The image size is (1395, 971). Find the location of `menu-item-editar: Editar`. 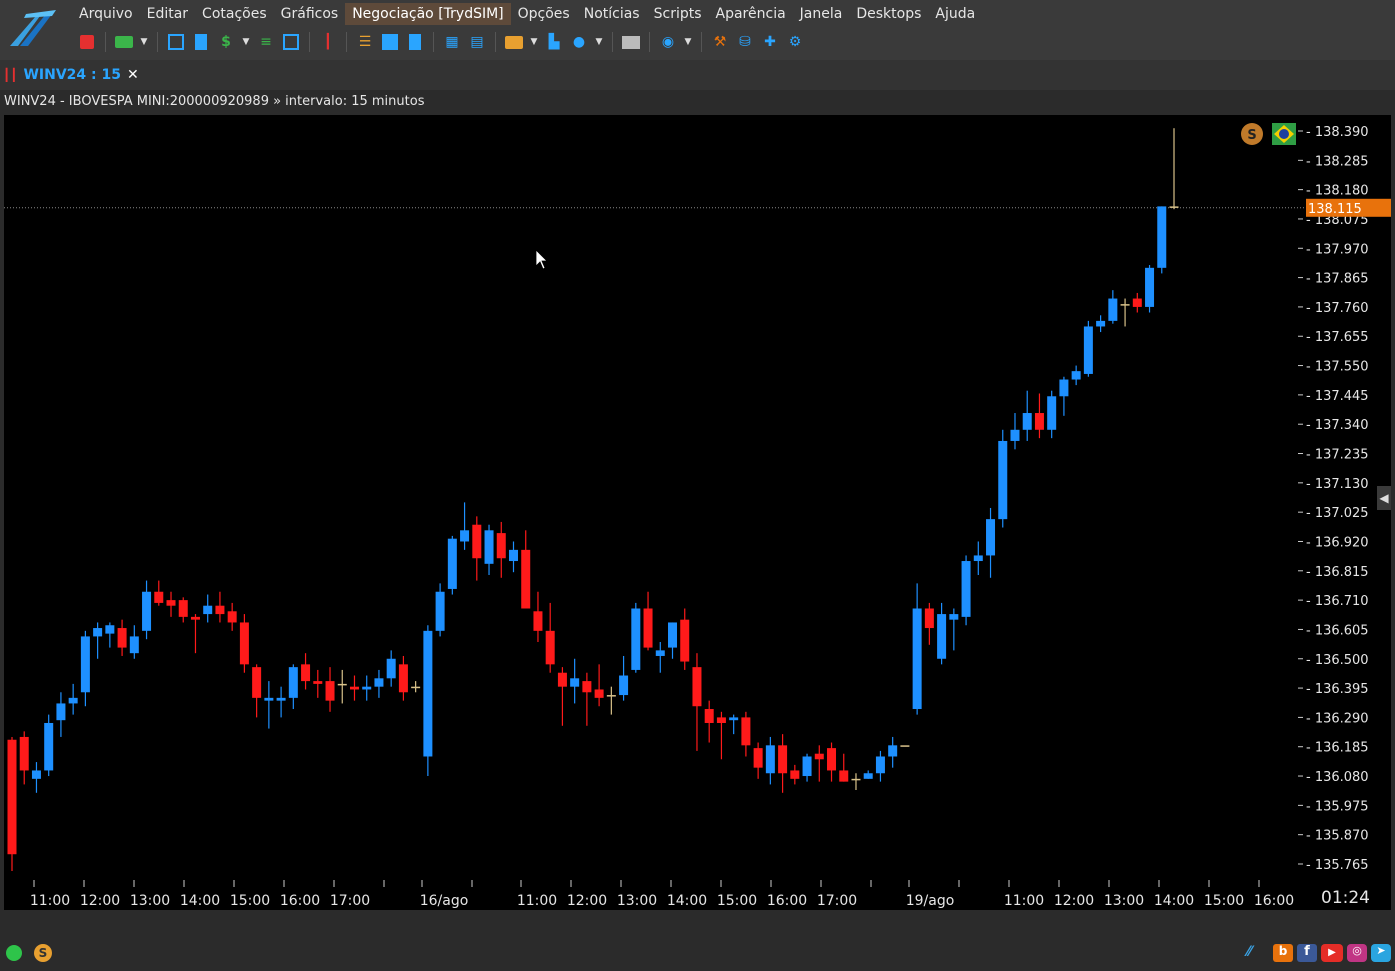

menu-item-editar: Editar is located at coordinates (167, 14).